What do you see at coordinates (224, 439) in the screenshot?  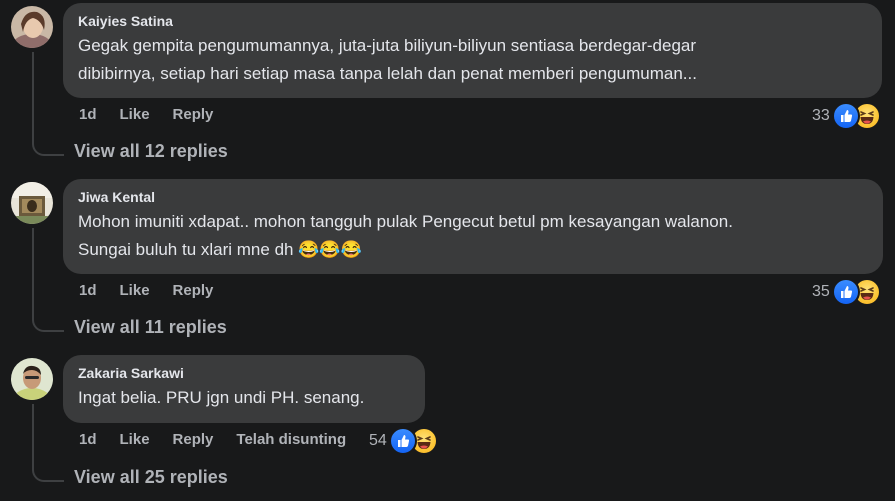 I see `comment-actions: 1d Like Reply Telah disunting` at bounding box center [224, 439].